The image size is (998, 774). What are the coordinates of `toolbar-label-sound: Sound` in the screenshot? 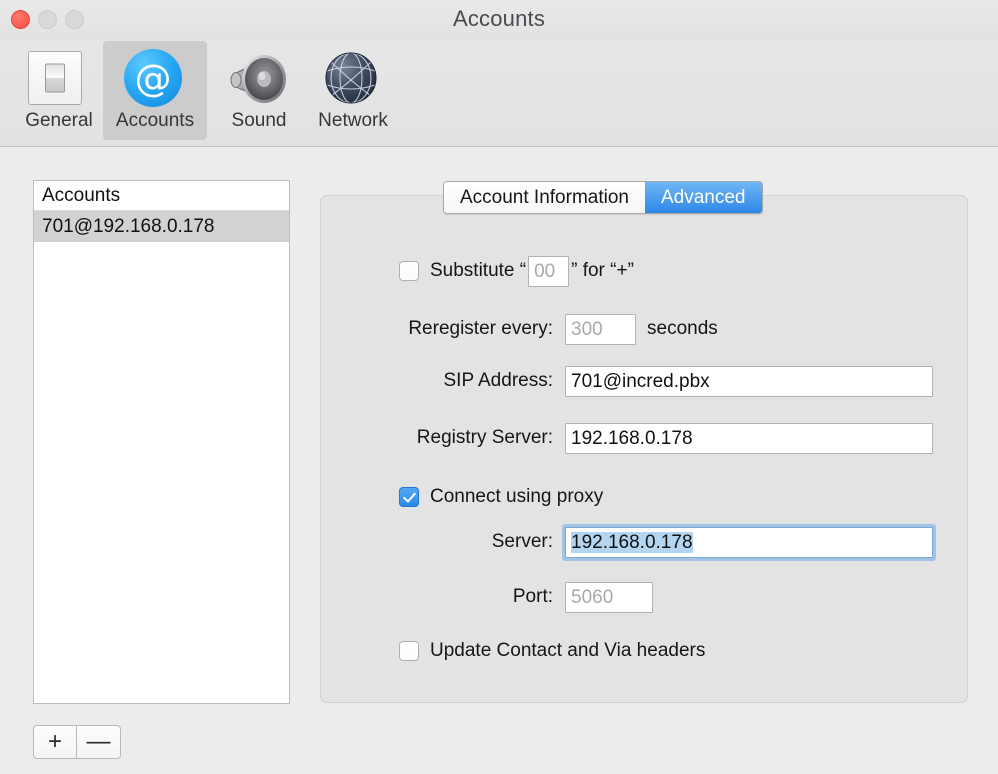 It's located at (259, 120).